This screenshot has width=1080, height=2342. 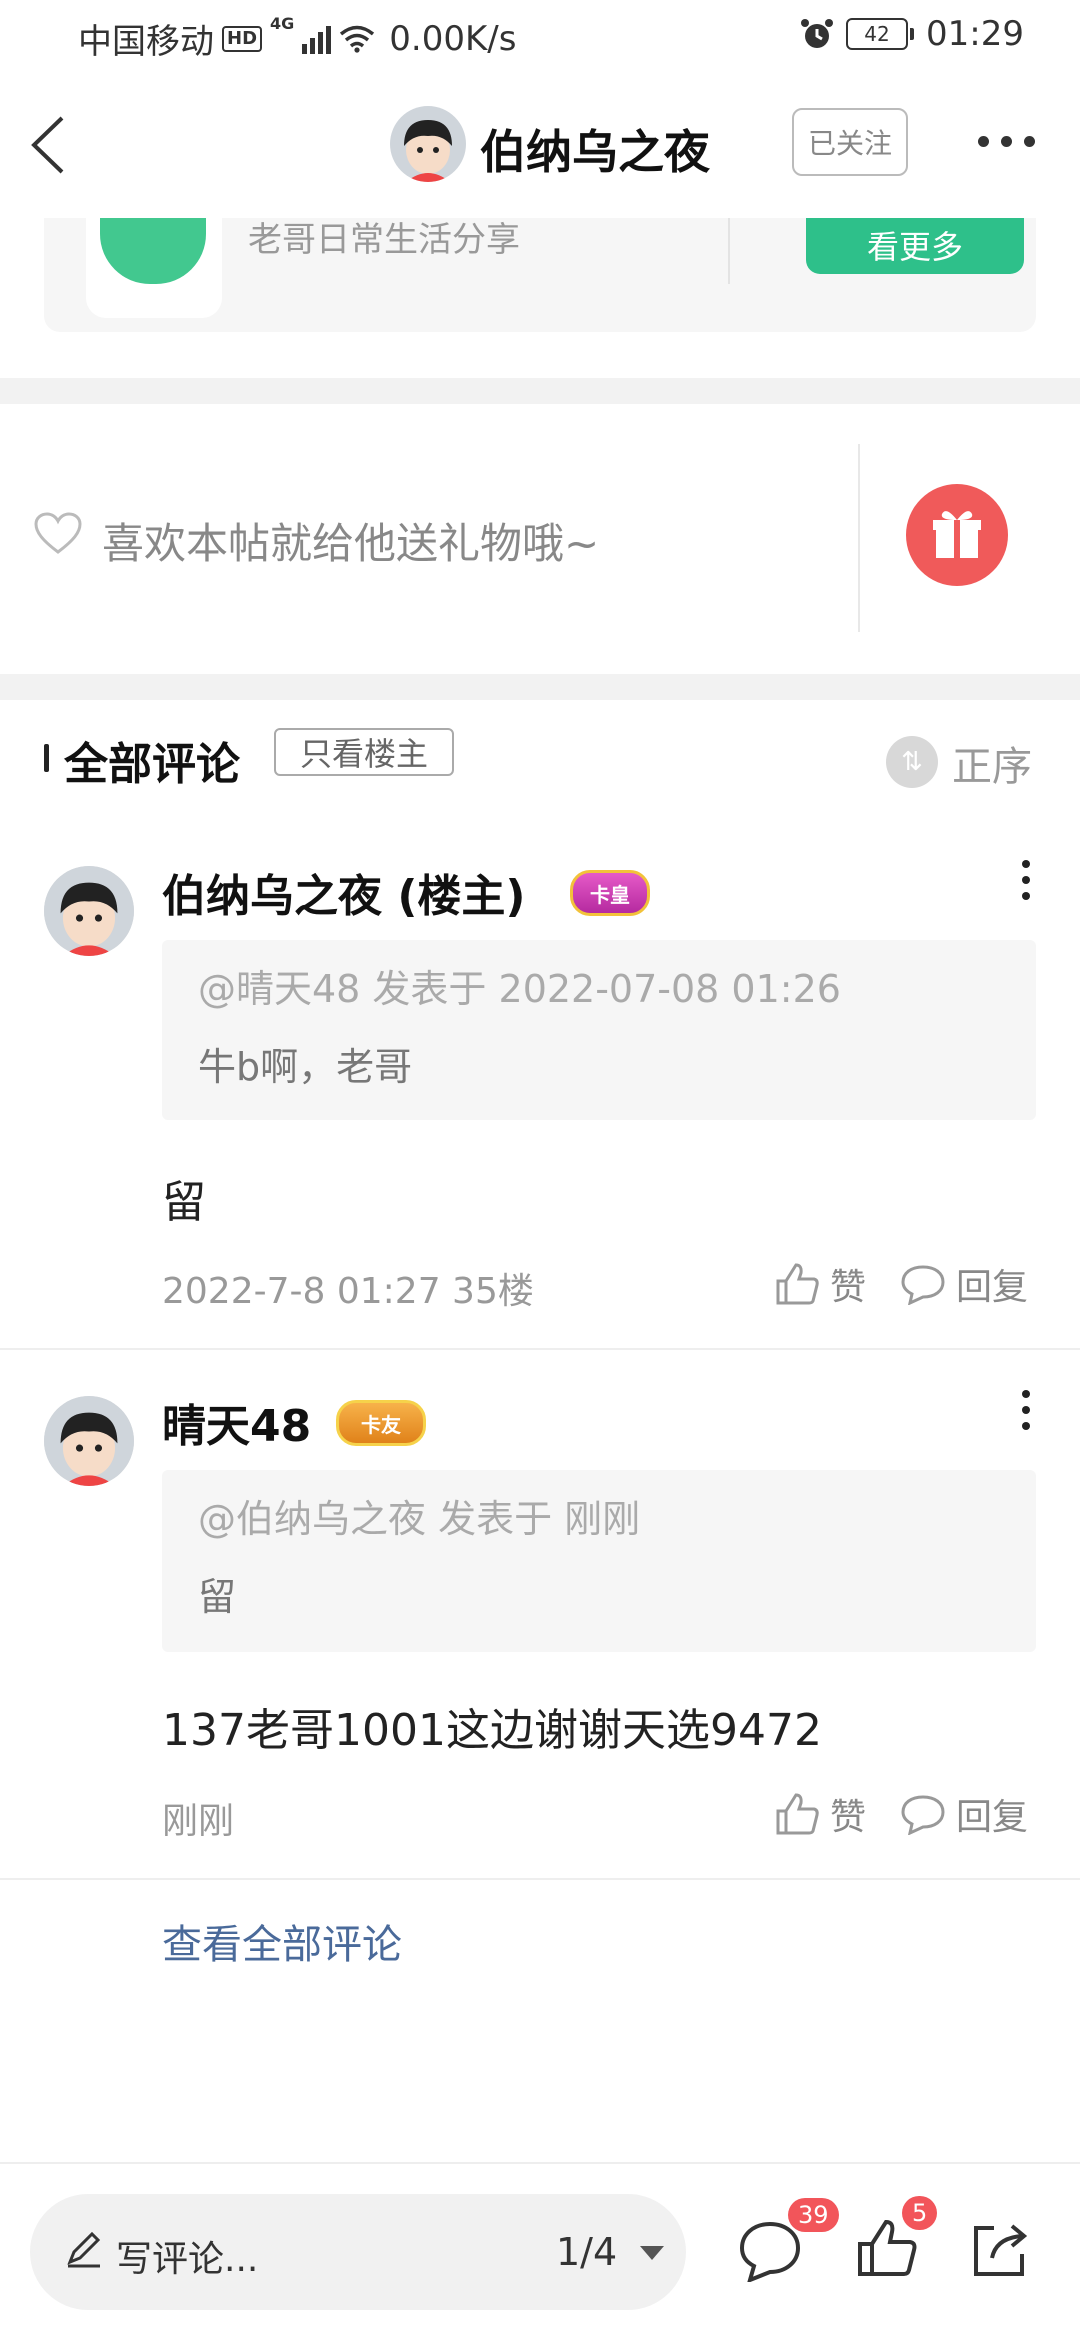 What do you see at coordinates (348, 1291) in the screenshot?
I see `comment-meta: 2022-7-8 01:27 35楼` at bounding box center [348, 1291].